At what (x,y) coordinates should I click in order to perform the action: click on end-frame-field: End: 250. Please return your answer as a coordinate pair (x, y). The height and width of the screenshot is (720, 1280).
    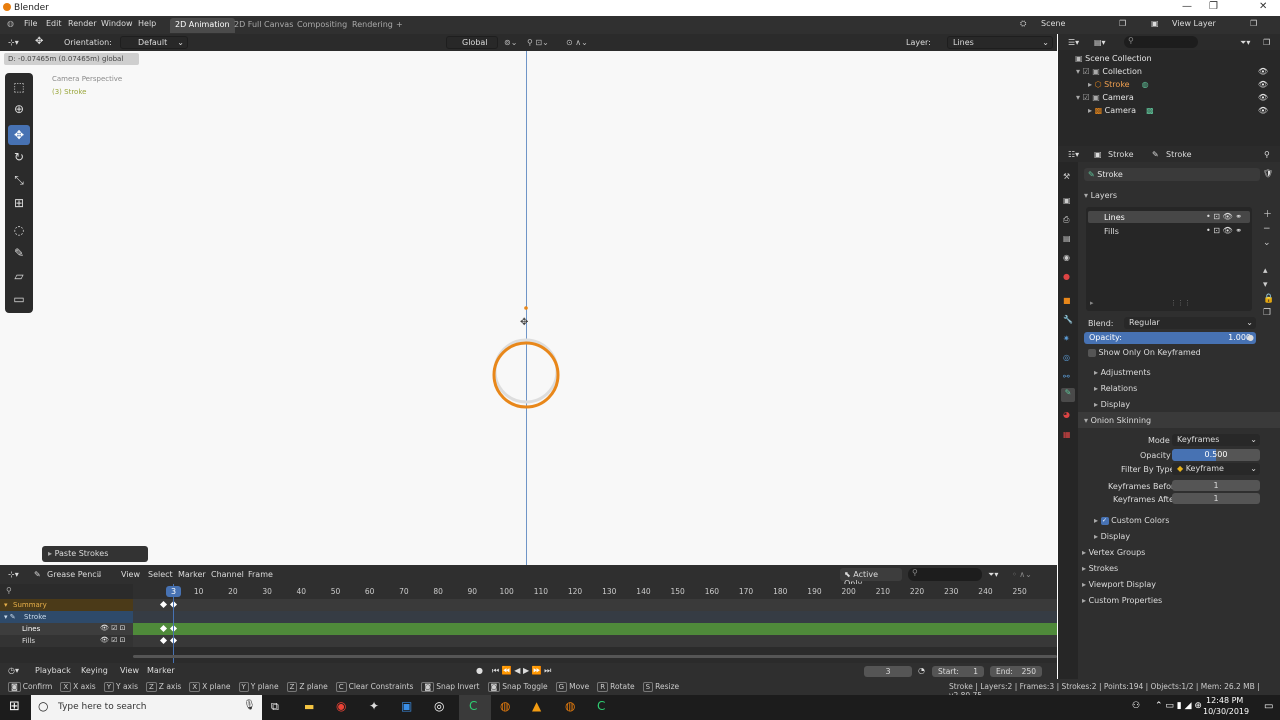
    Looking at the image, I should click on (1016, 671).